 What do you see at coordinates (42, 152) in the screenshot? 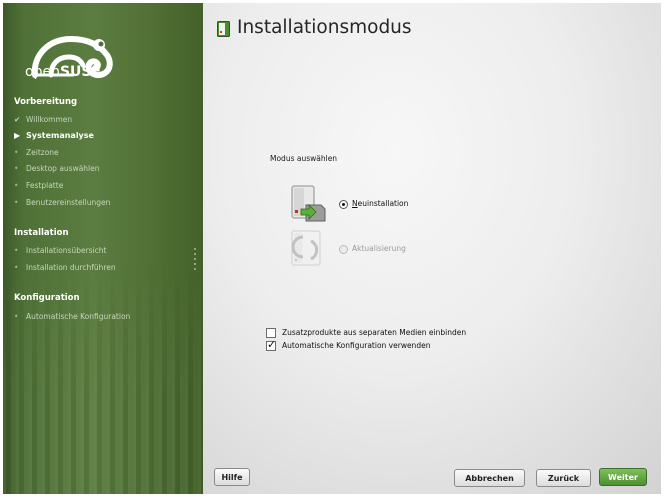
I see `step-label: Zeitzone` at bounding box center [42, 152].